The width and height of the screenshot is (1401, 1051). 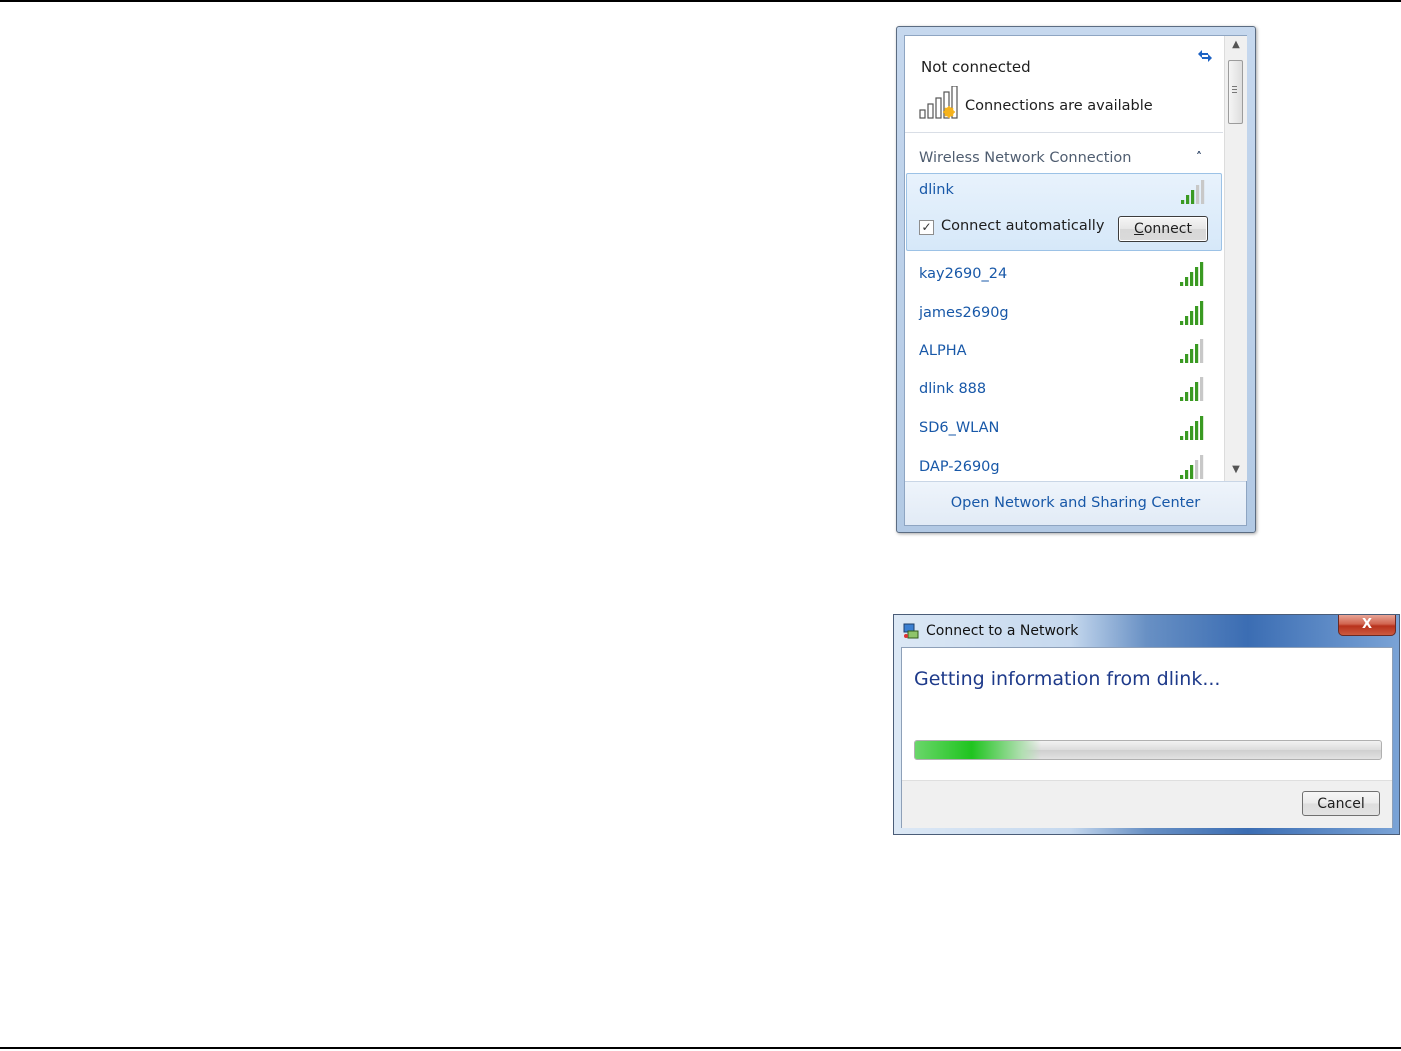 What do you see at coordinates (1147, 804) in the screenshot?
I see `dialog-button-bar: Cancel` at bounding box center [1147, 804].